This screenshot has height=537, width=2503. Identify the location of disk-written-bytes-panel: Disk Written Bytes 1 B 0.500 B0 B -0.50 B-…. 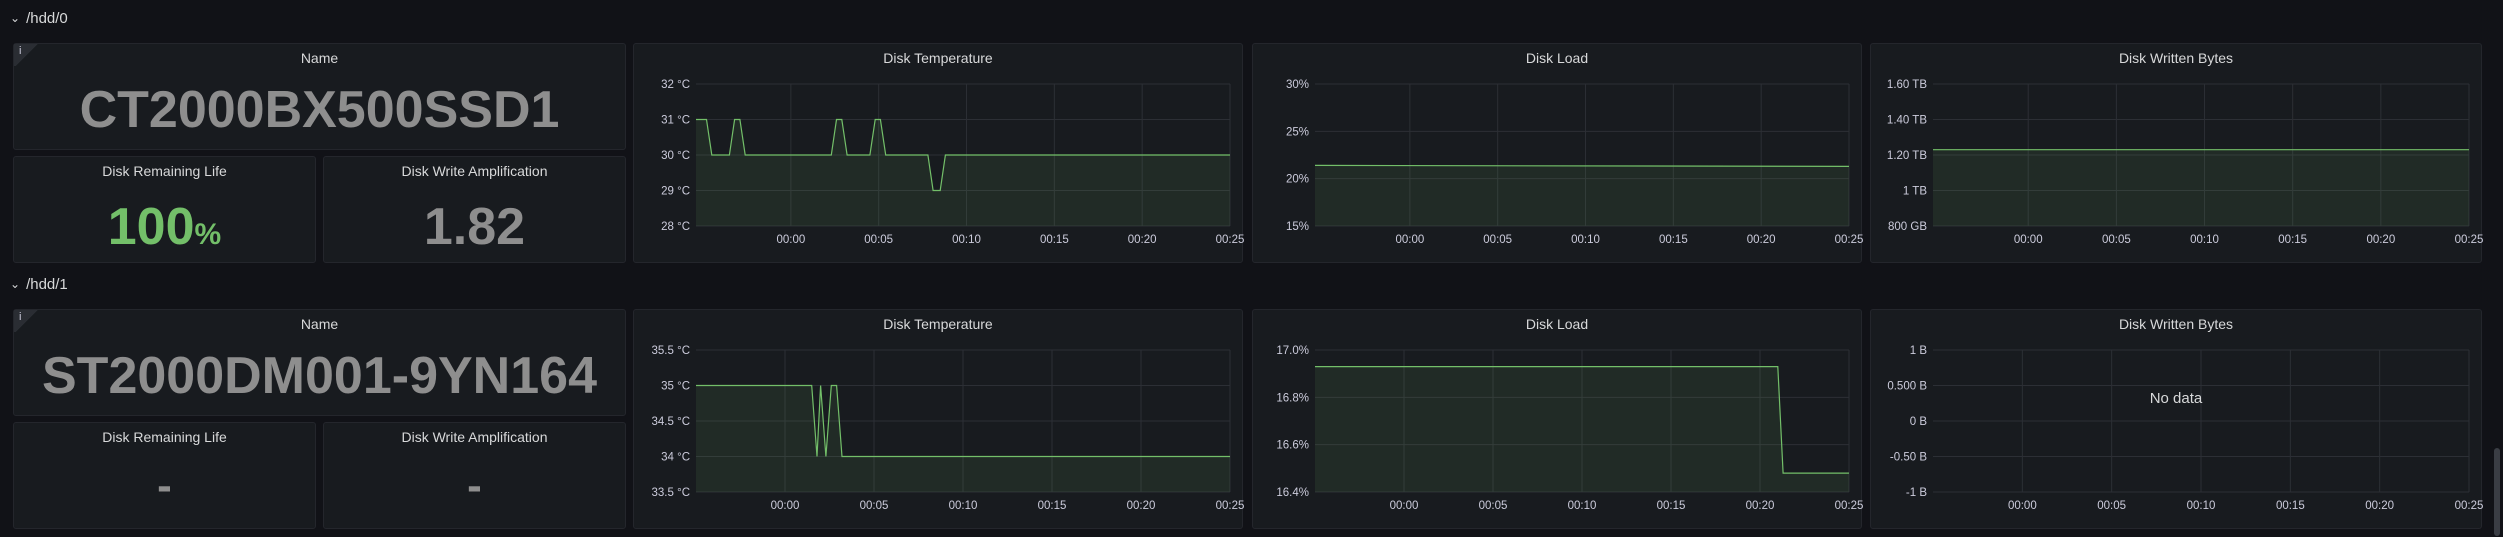
(2176, 419).